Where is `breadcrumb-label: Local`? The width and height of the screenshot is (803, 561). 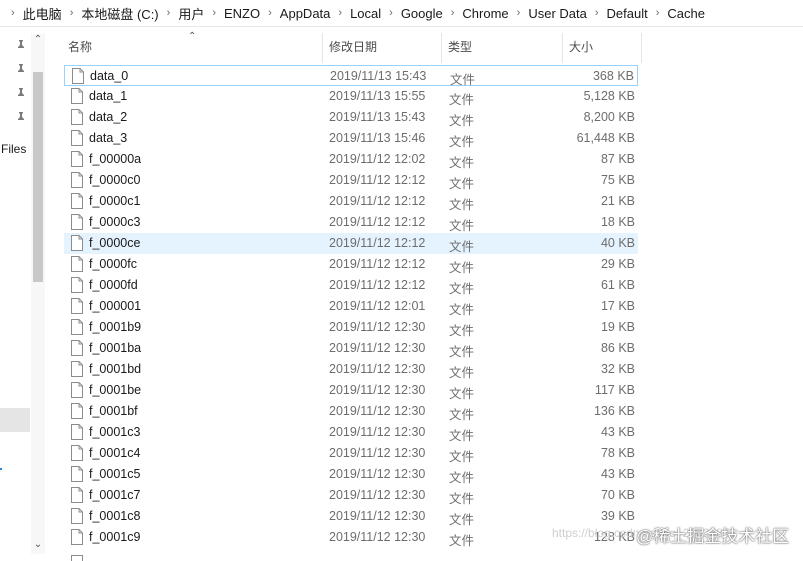
breadcrumb-label: Local is located at coordinates (366, 13).